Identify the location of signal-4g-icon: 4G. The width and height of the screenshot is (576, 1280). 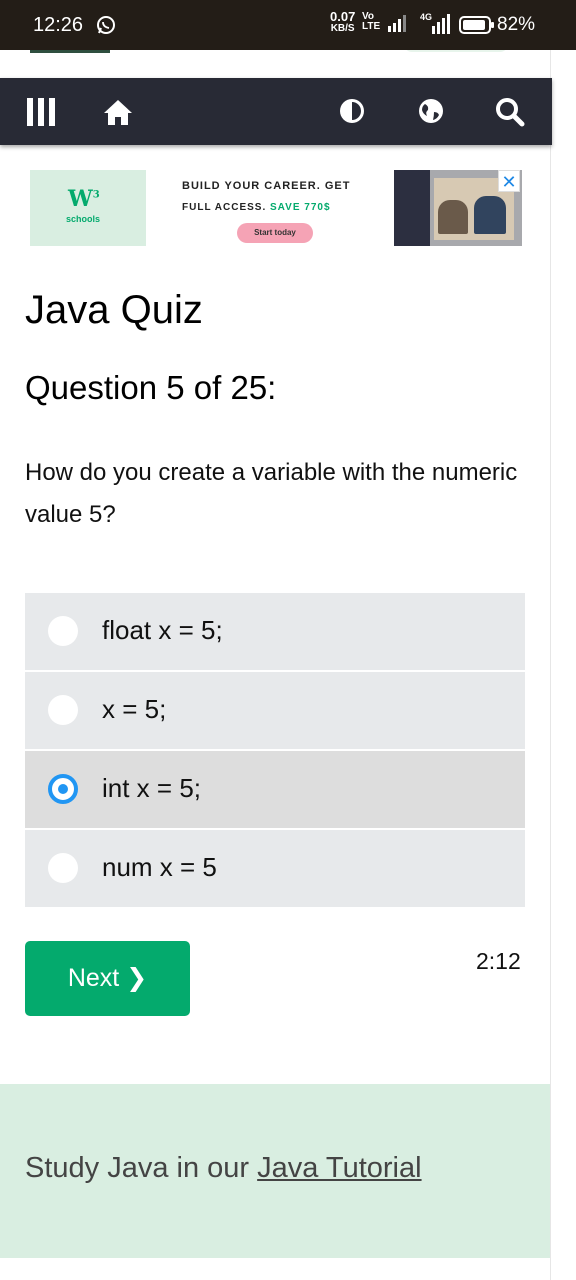
(436, 25).